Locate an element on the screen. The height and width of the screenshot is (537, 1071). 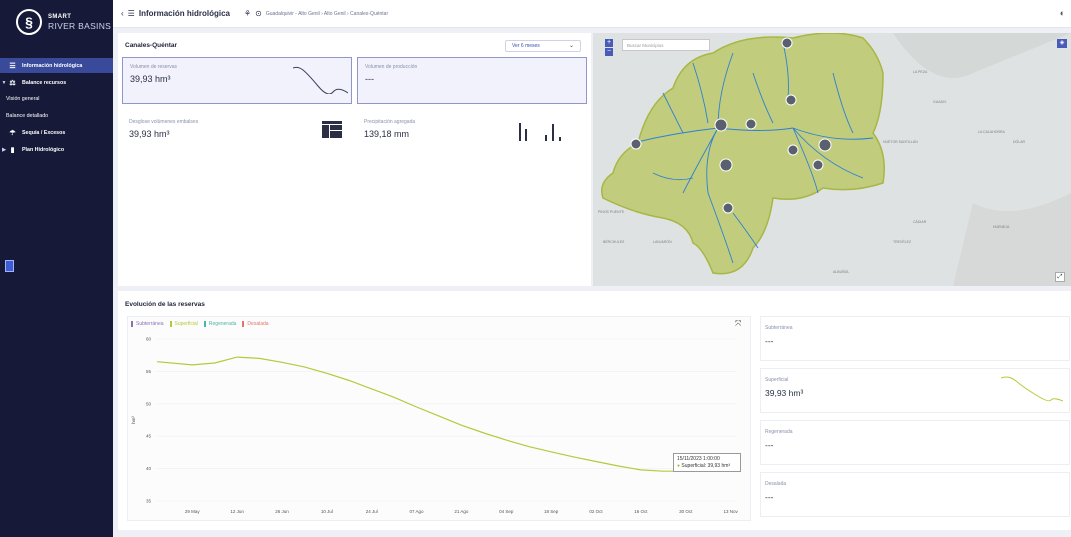
period-select: Ver 6 meses ⌄ is located at coordinates (543, 46).